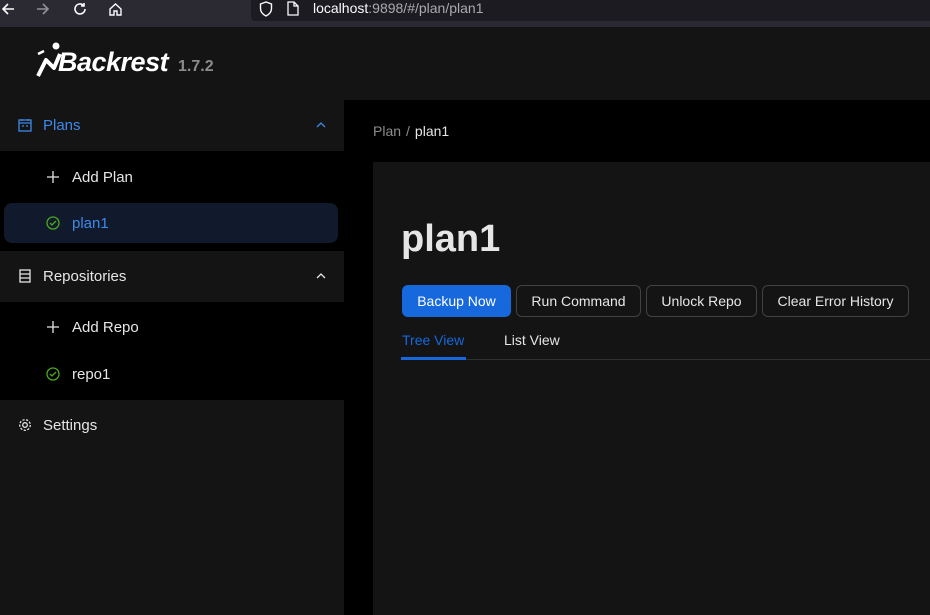 The image size is (930, 615). What do you see at coordinates (171, 177) in the screenshot?
I see `sidebar-item-add-plan: Add Plan` at bounding box center [171, 177].